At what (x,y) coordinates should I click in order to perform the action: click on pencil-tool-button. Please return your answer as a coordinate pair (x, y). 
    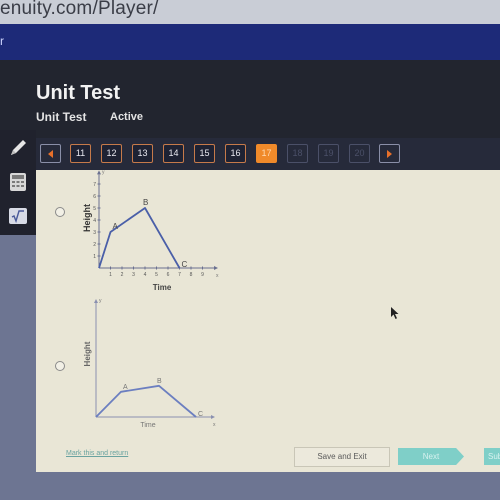
    Looking at the image, I should click on (18, 148).